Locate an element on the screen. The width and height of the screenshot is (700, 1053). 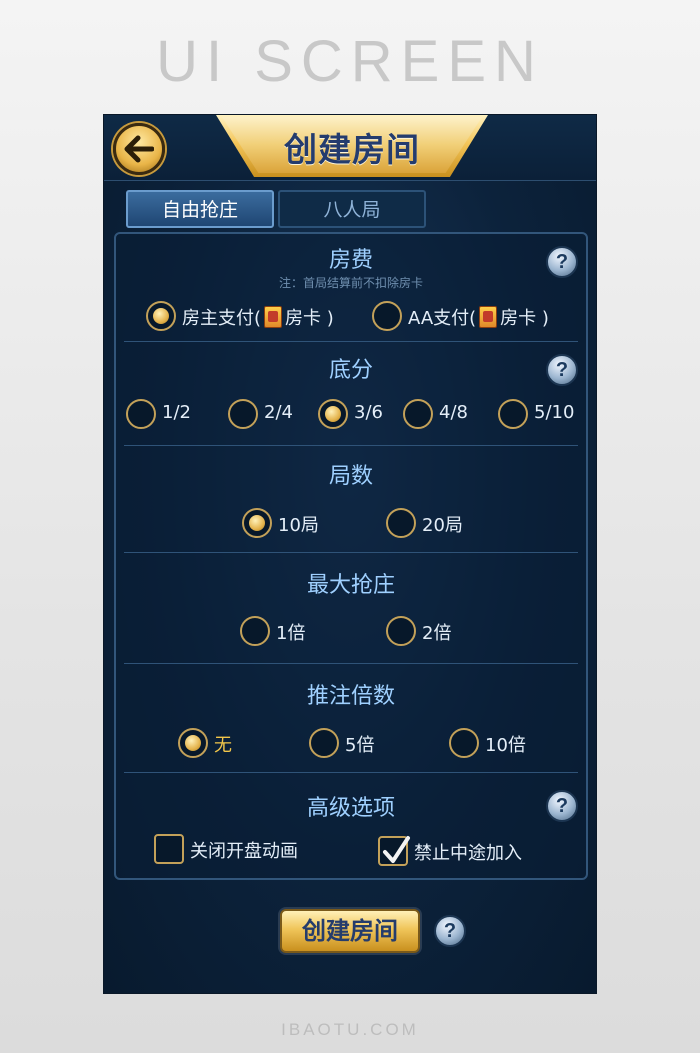
tab-eight-players: 八人局 is located at coordinates (352, 209).